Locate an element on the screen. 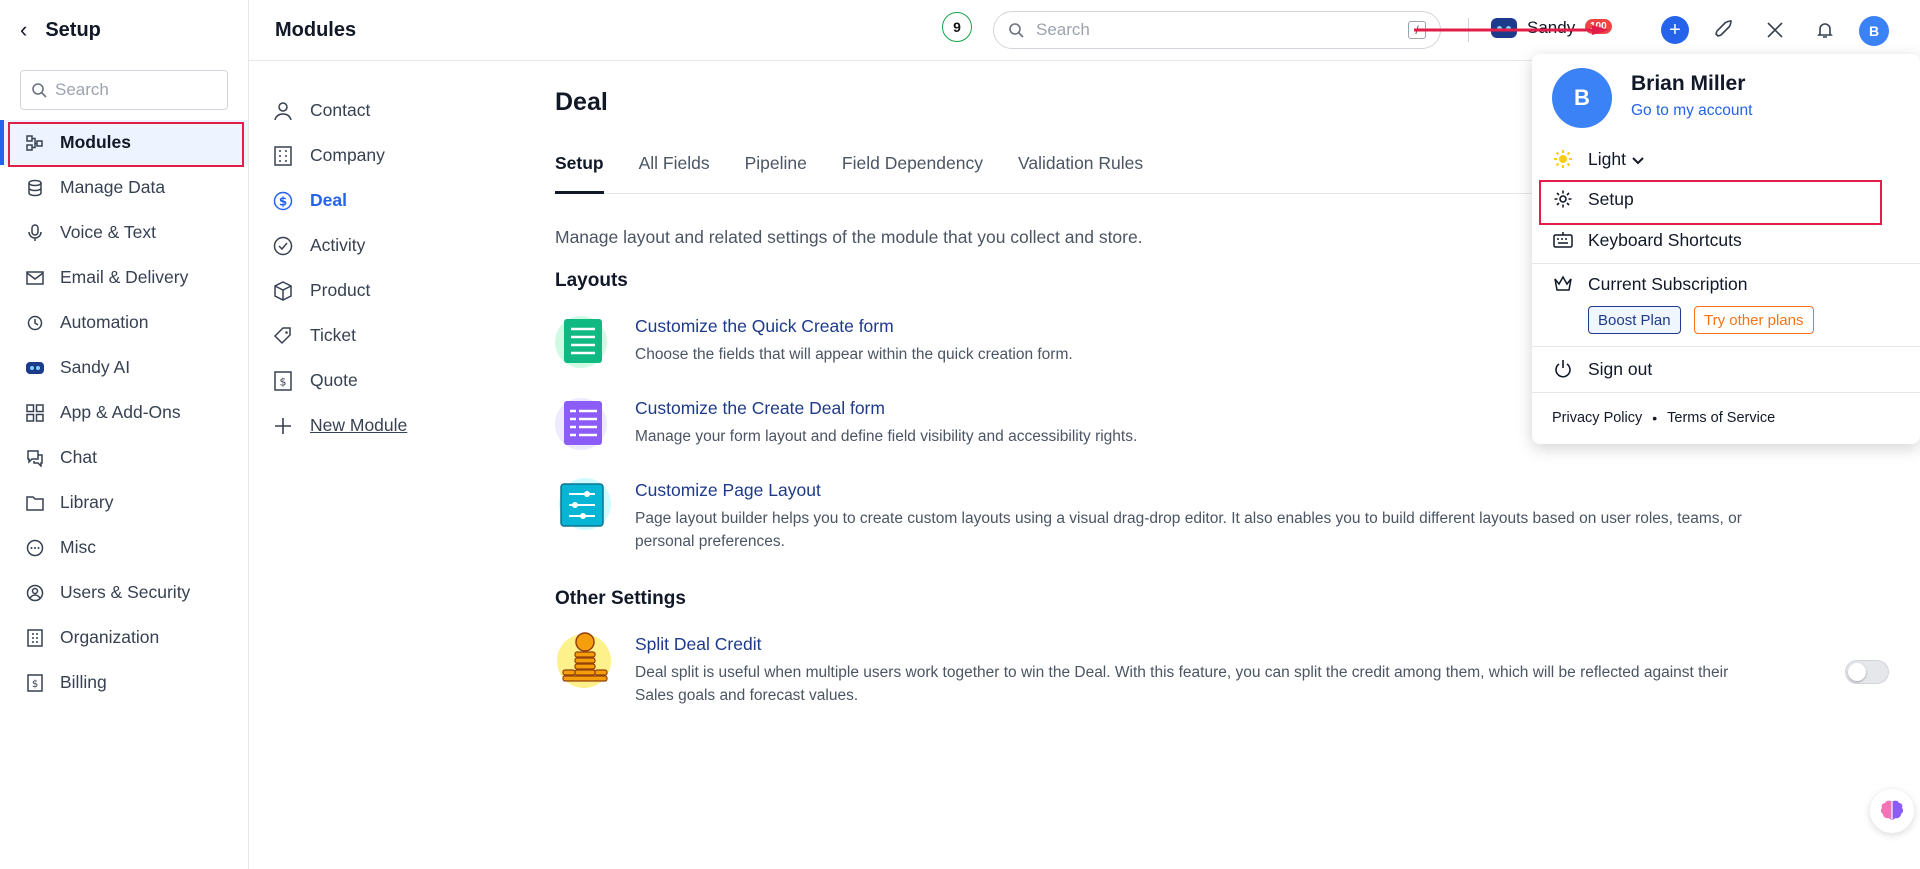 This screenshot has width=1920, height=869. sidebar-item-label: Chat is located at coordinates (78, 457).